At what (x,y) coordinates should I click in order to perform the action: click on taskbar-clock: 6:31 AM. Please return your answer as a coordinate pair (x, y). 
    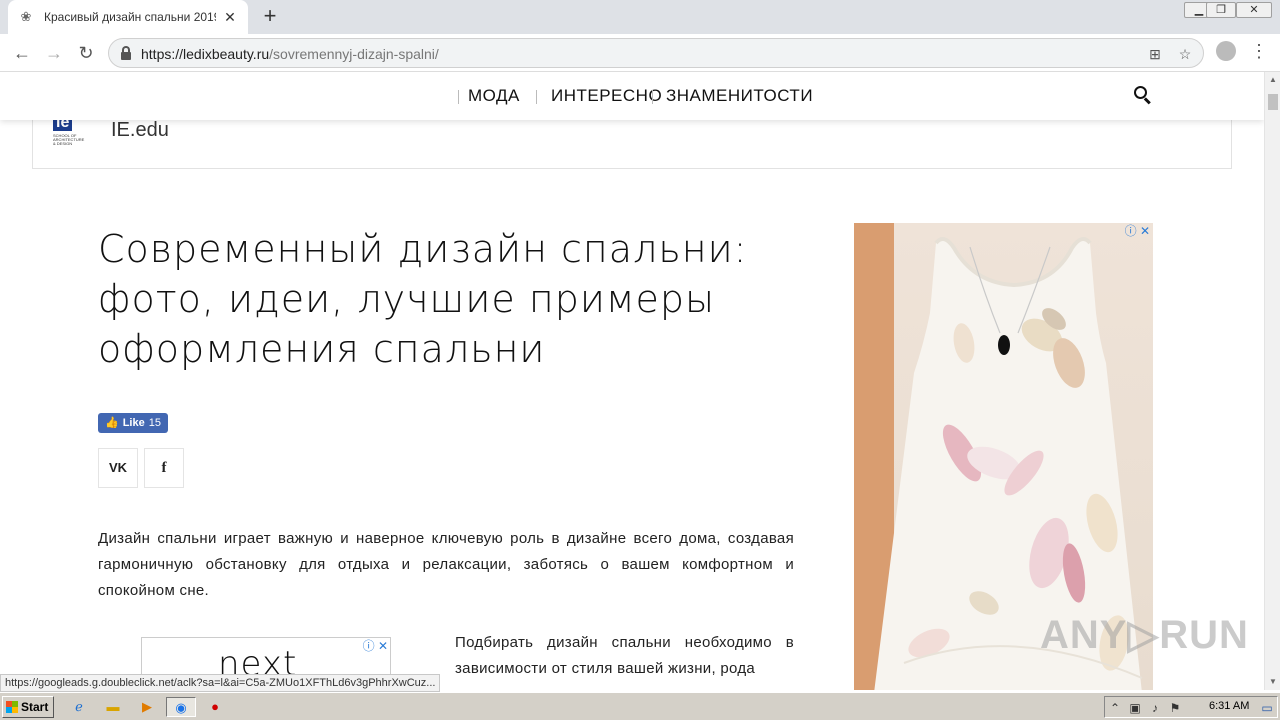
    Looking at the image, I should click on (1229, 706).